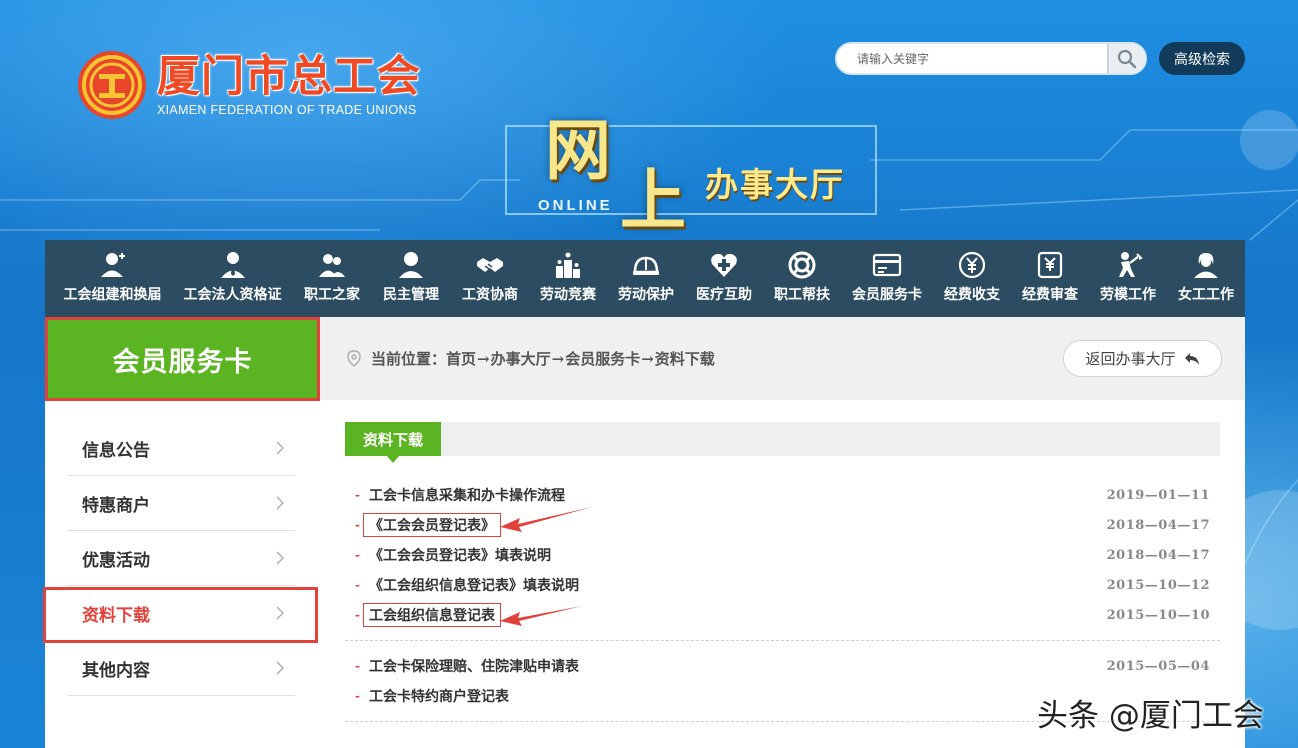 Image resolution: width=1298 pixels, height=748 pixels. Describe the element at coordinates (1131, 264) in the screenshot. I see `laborer-icon` at that location.